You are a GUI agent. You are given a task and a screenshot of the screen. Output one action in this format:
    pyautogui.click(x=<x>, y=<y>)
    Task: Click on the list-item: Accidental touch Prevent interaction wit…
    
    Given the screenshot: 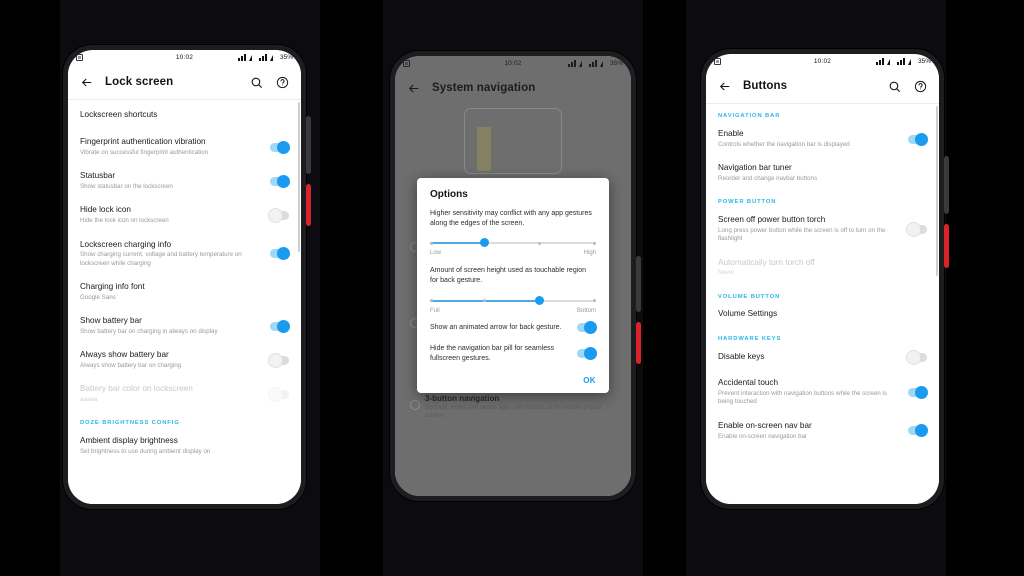 What is the action you would take?
    pyautogui.click(x=822, y=392)
    